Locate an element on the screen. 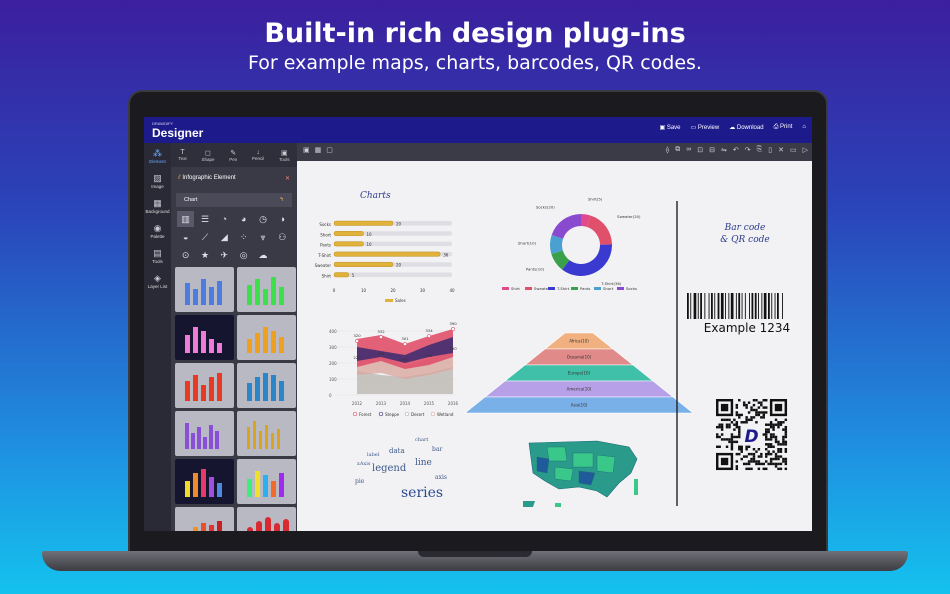  save-button: ▣ Save is located at coordinates (669, 127).